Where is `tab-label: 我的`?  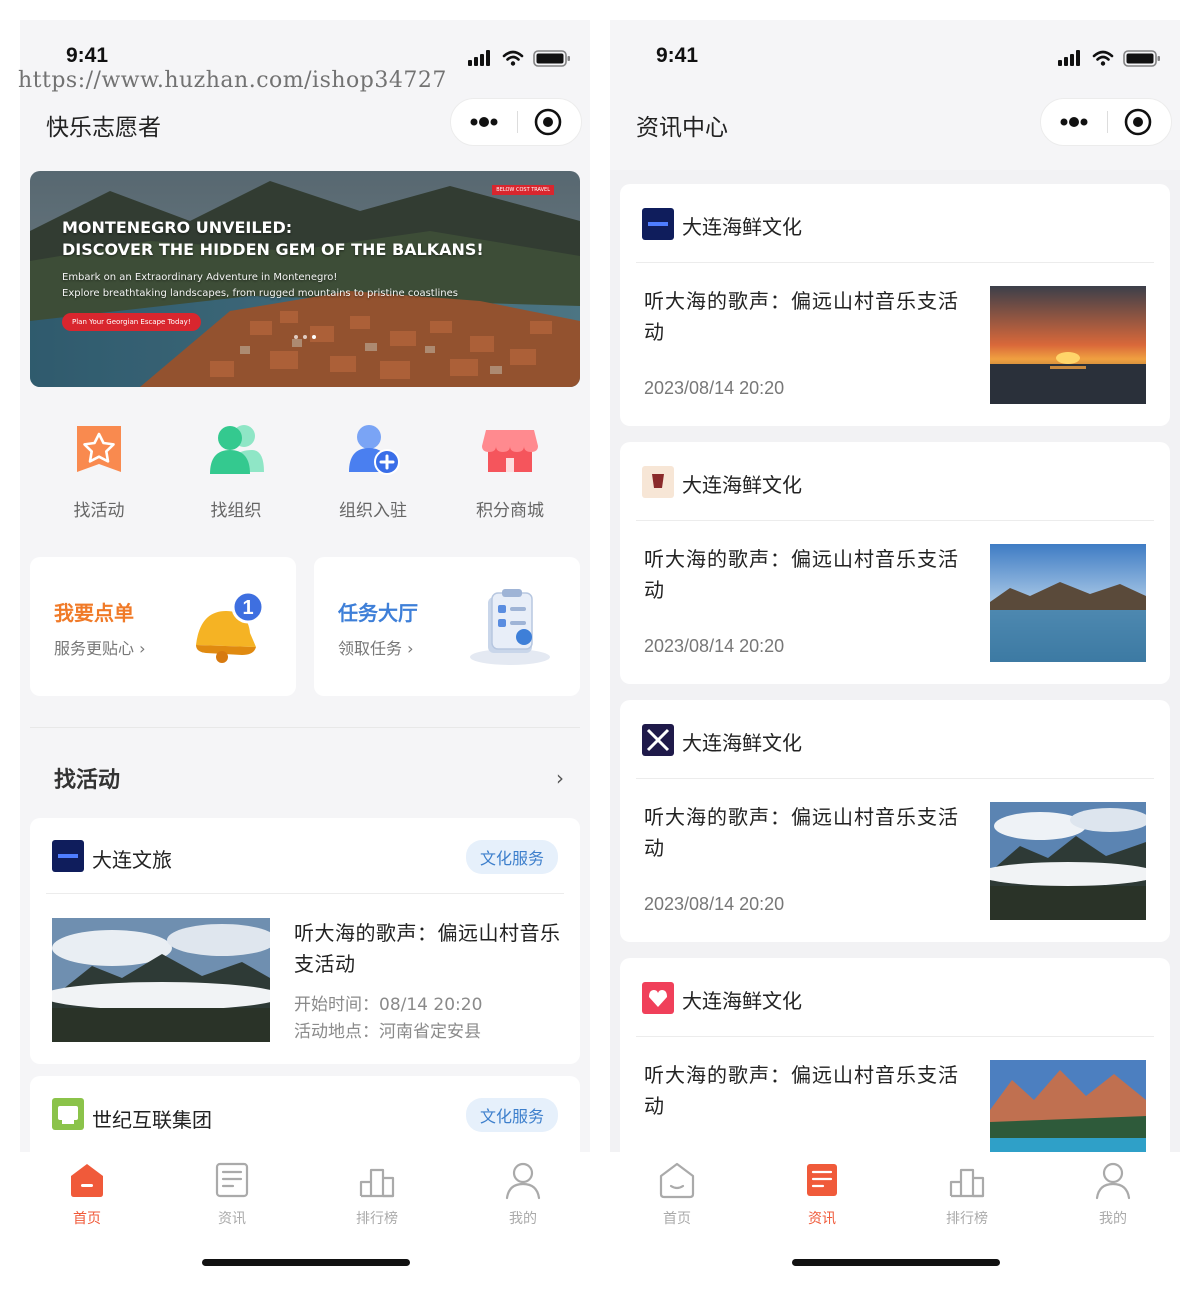
tab-label: 我的 is located at coordinates (523, 1219).